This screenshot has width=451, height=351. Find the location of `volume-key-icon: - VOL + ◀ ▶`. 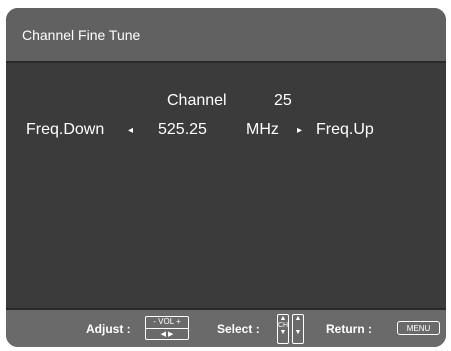

volume-key-icon: - VOL + ◀ ▶ is located at coordinates (167, 328).